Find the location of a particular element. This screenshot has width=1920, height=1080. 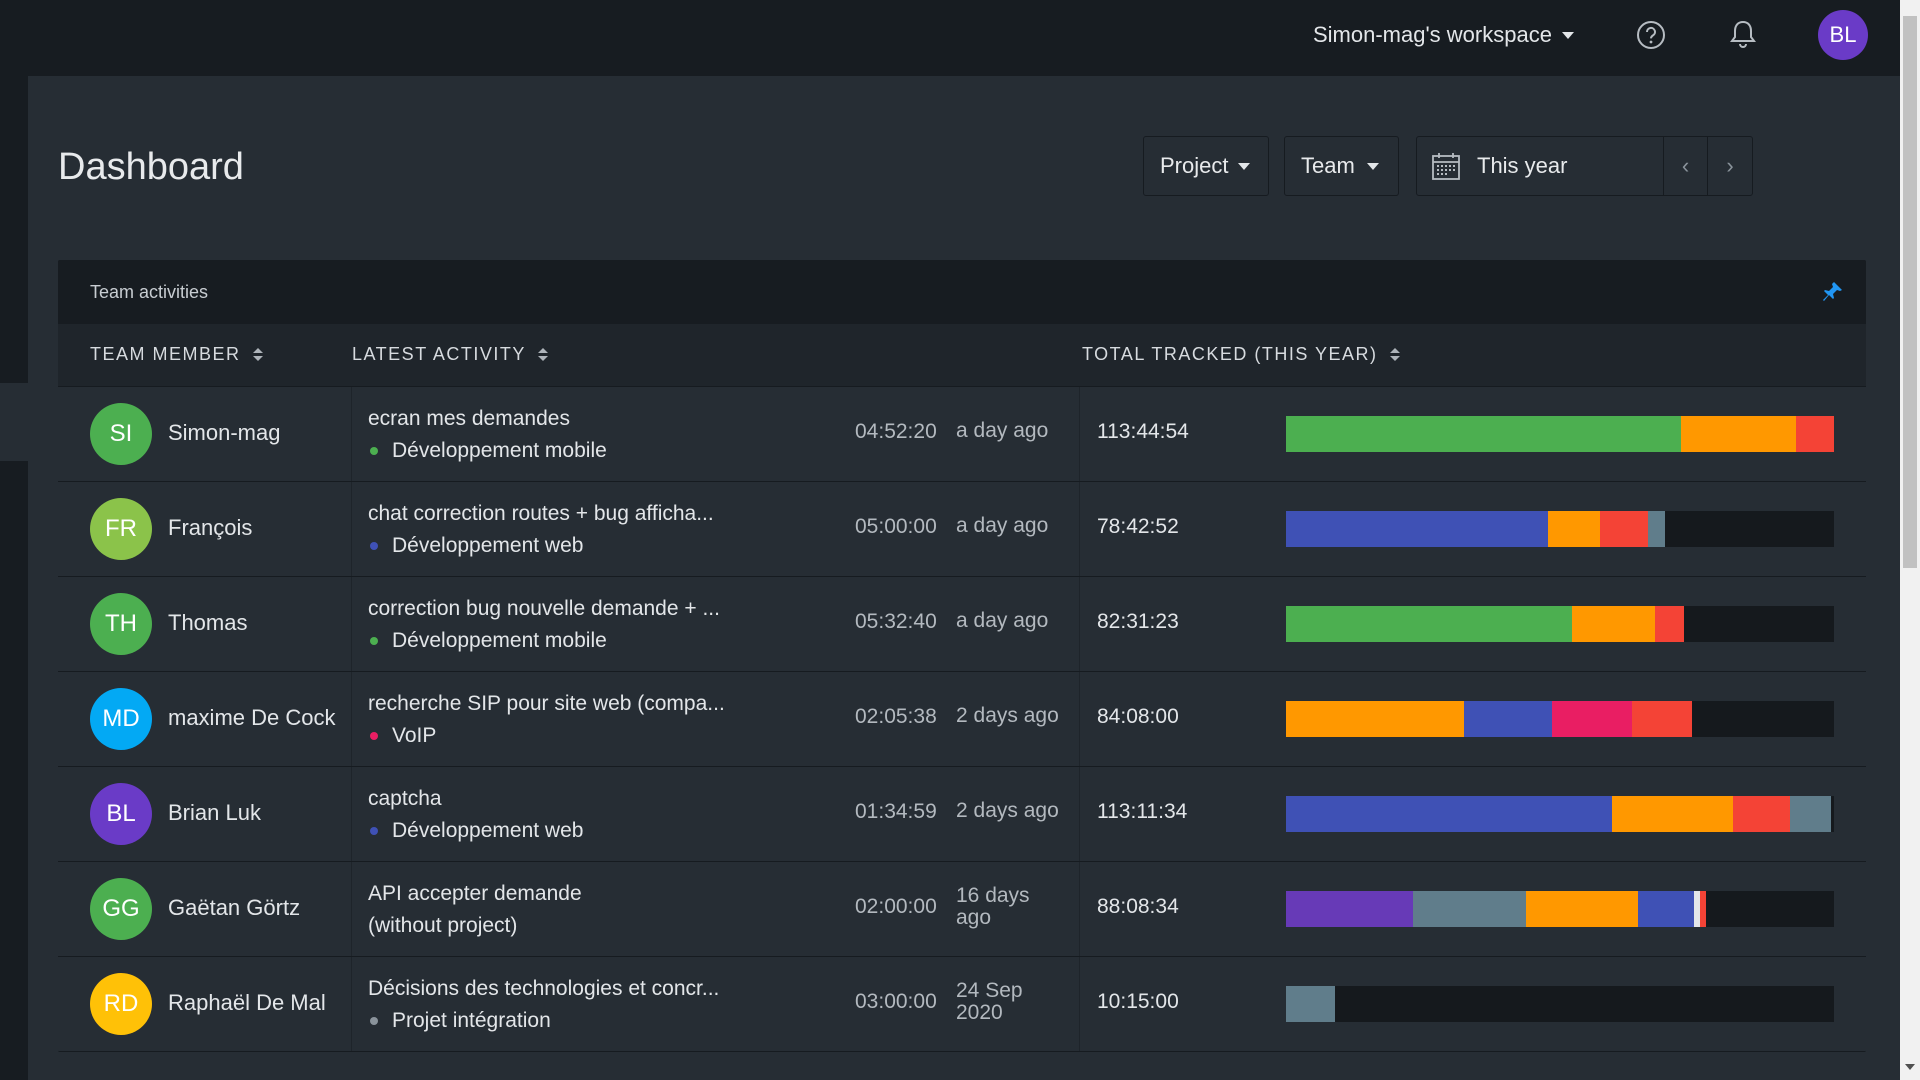

next-period-button: › is located at coordinates (1730, 166).